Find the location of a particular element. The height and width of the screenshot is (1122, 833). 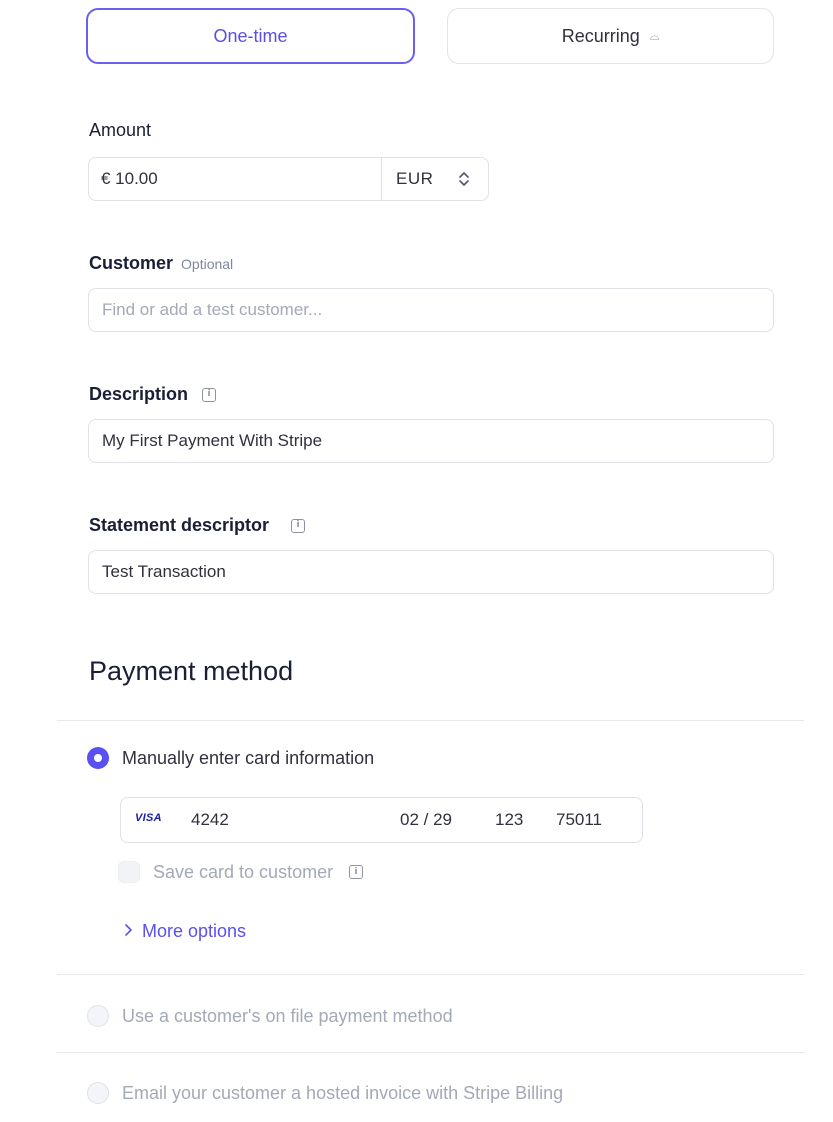

one-time-button: One-time is located at coordinates (250, 36).